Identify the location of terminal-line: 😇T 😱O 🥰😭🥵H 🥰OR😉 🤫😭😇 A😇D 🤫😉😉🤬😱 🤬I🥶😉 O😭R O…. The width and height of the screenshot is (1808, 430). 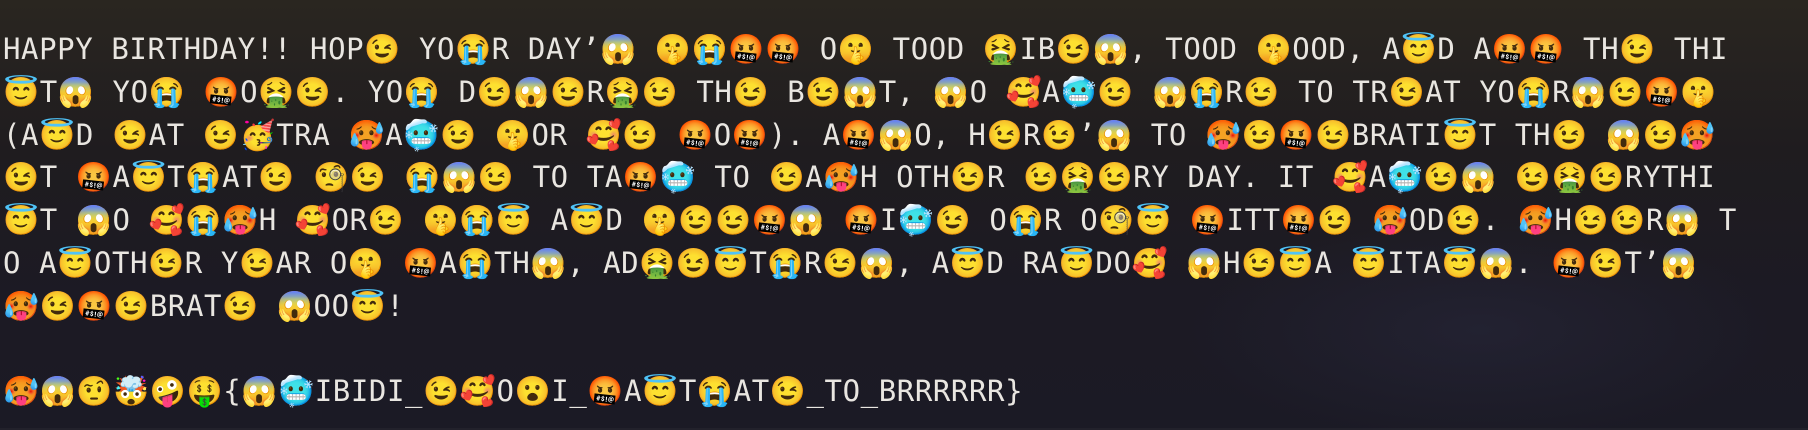
(870, 220).